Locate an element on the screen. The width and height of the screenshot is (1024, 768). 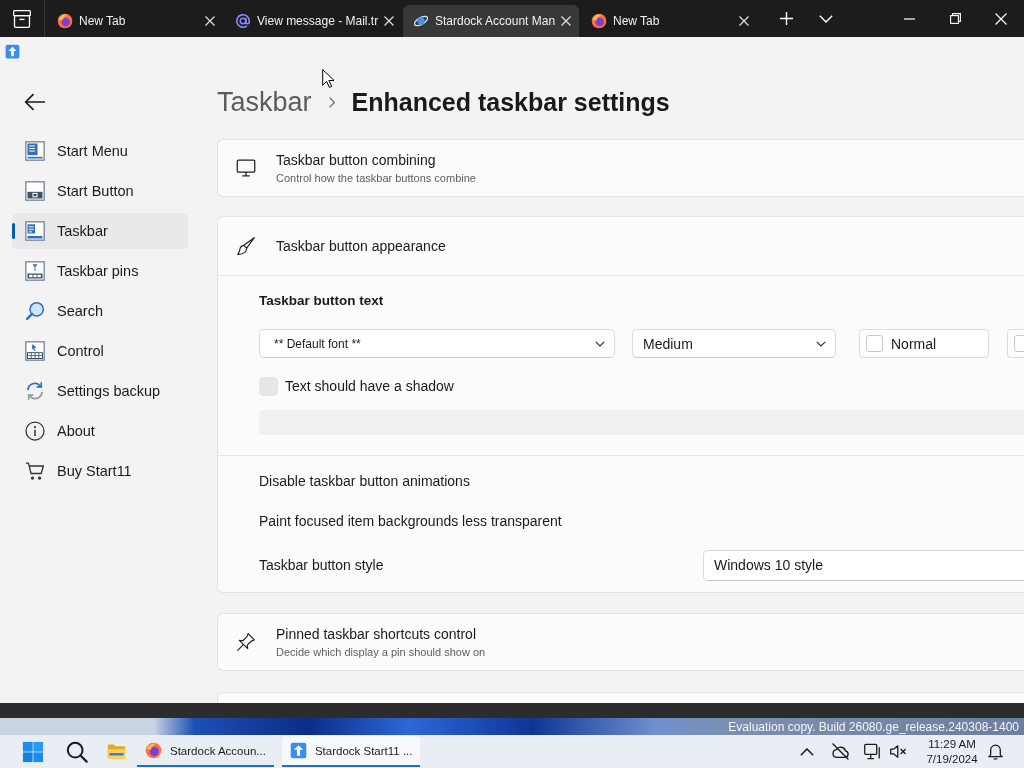
checkbox is located at coordinates (874, 343).